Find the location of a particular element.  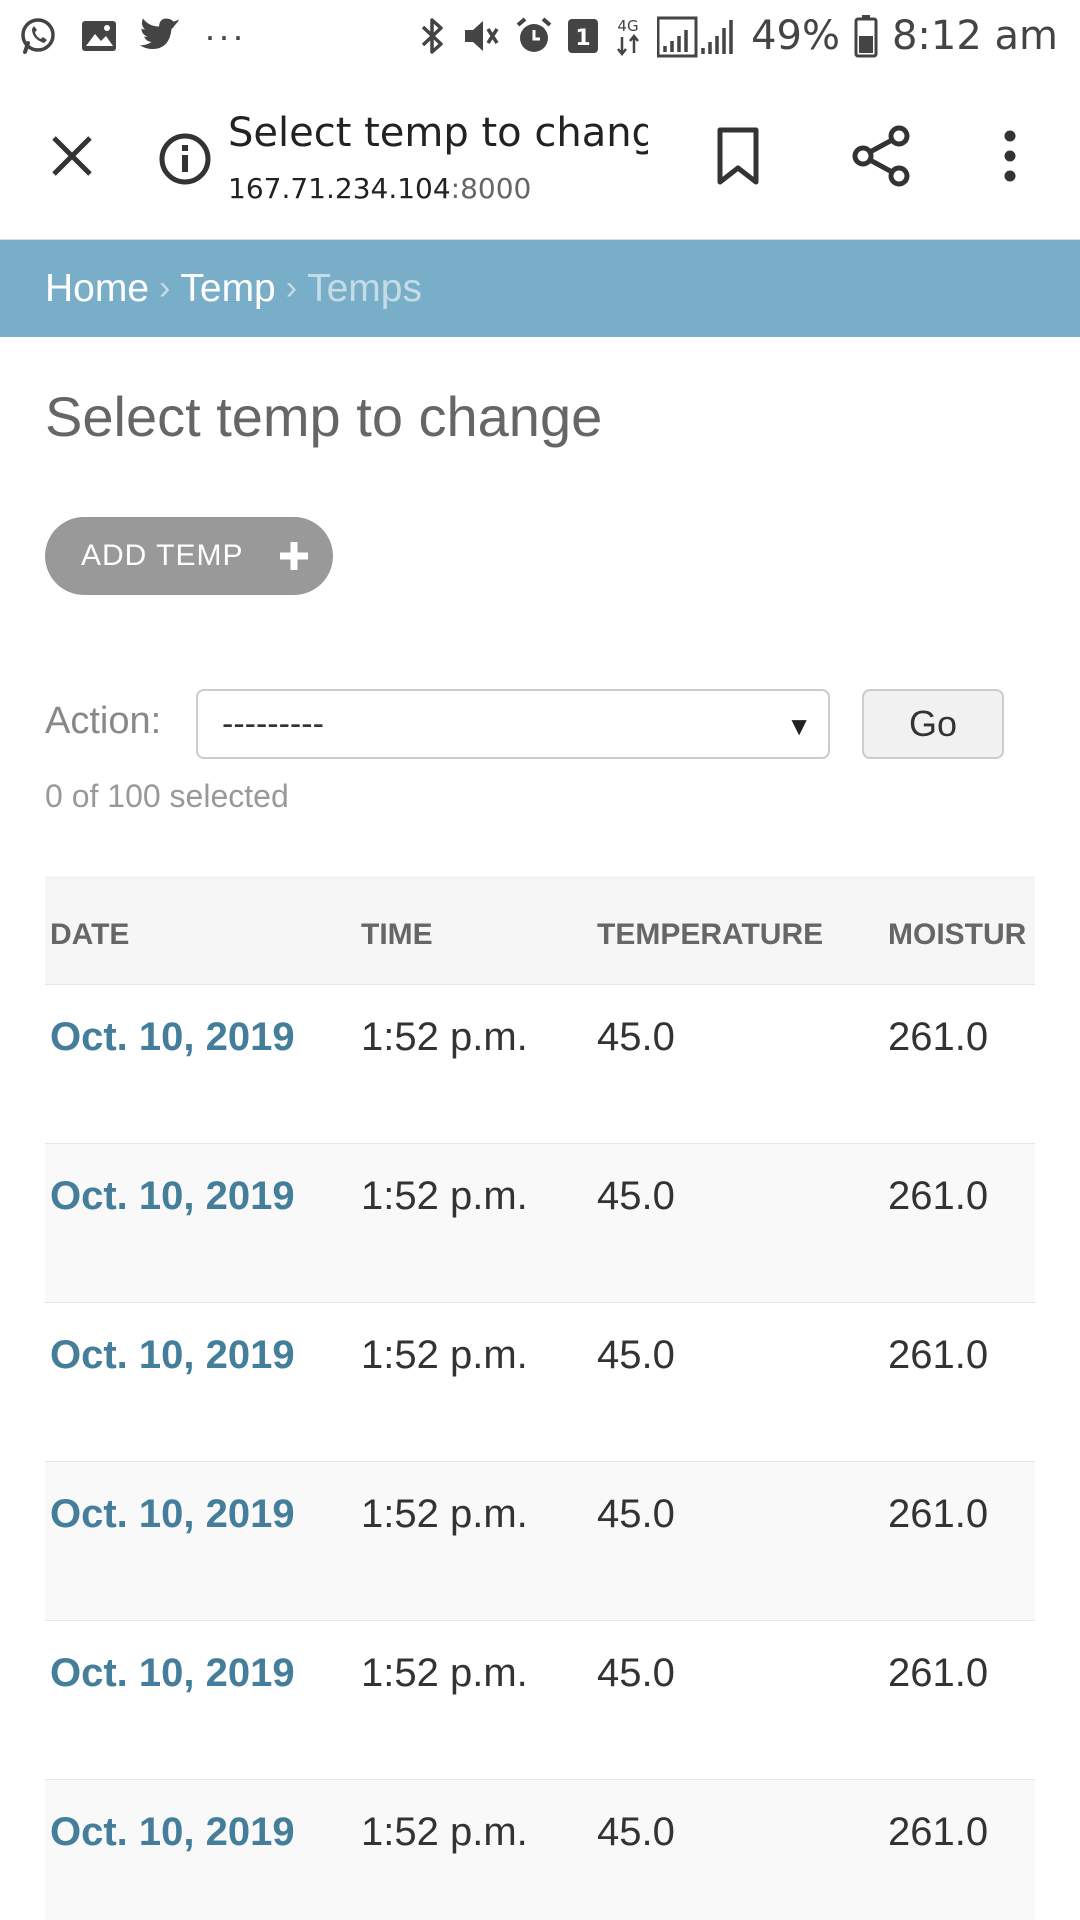

battery-icon is located at coordinates (866, 36).